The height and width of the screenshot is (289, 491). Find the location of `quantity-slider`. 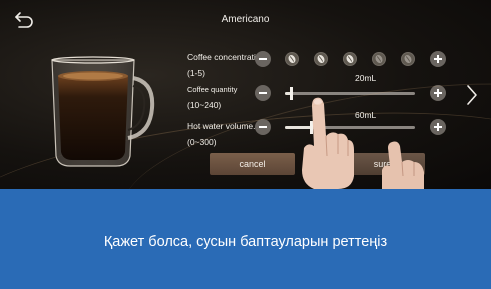

quantity-slider is located at coordinates (350, 93).